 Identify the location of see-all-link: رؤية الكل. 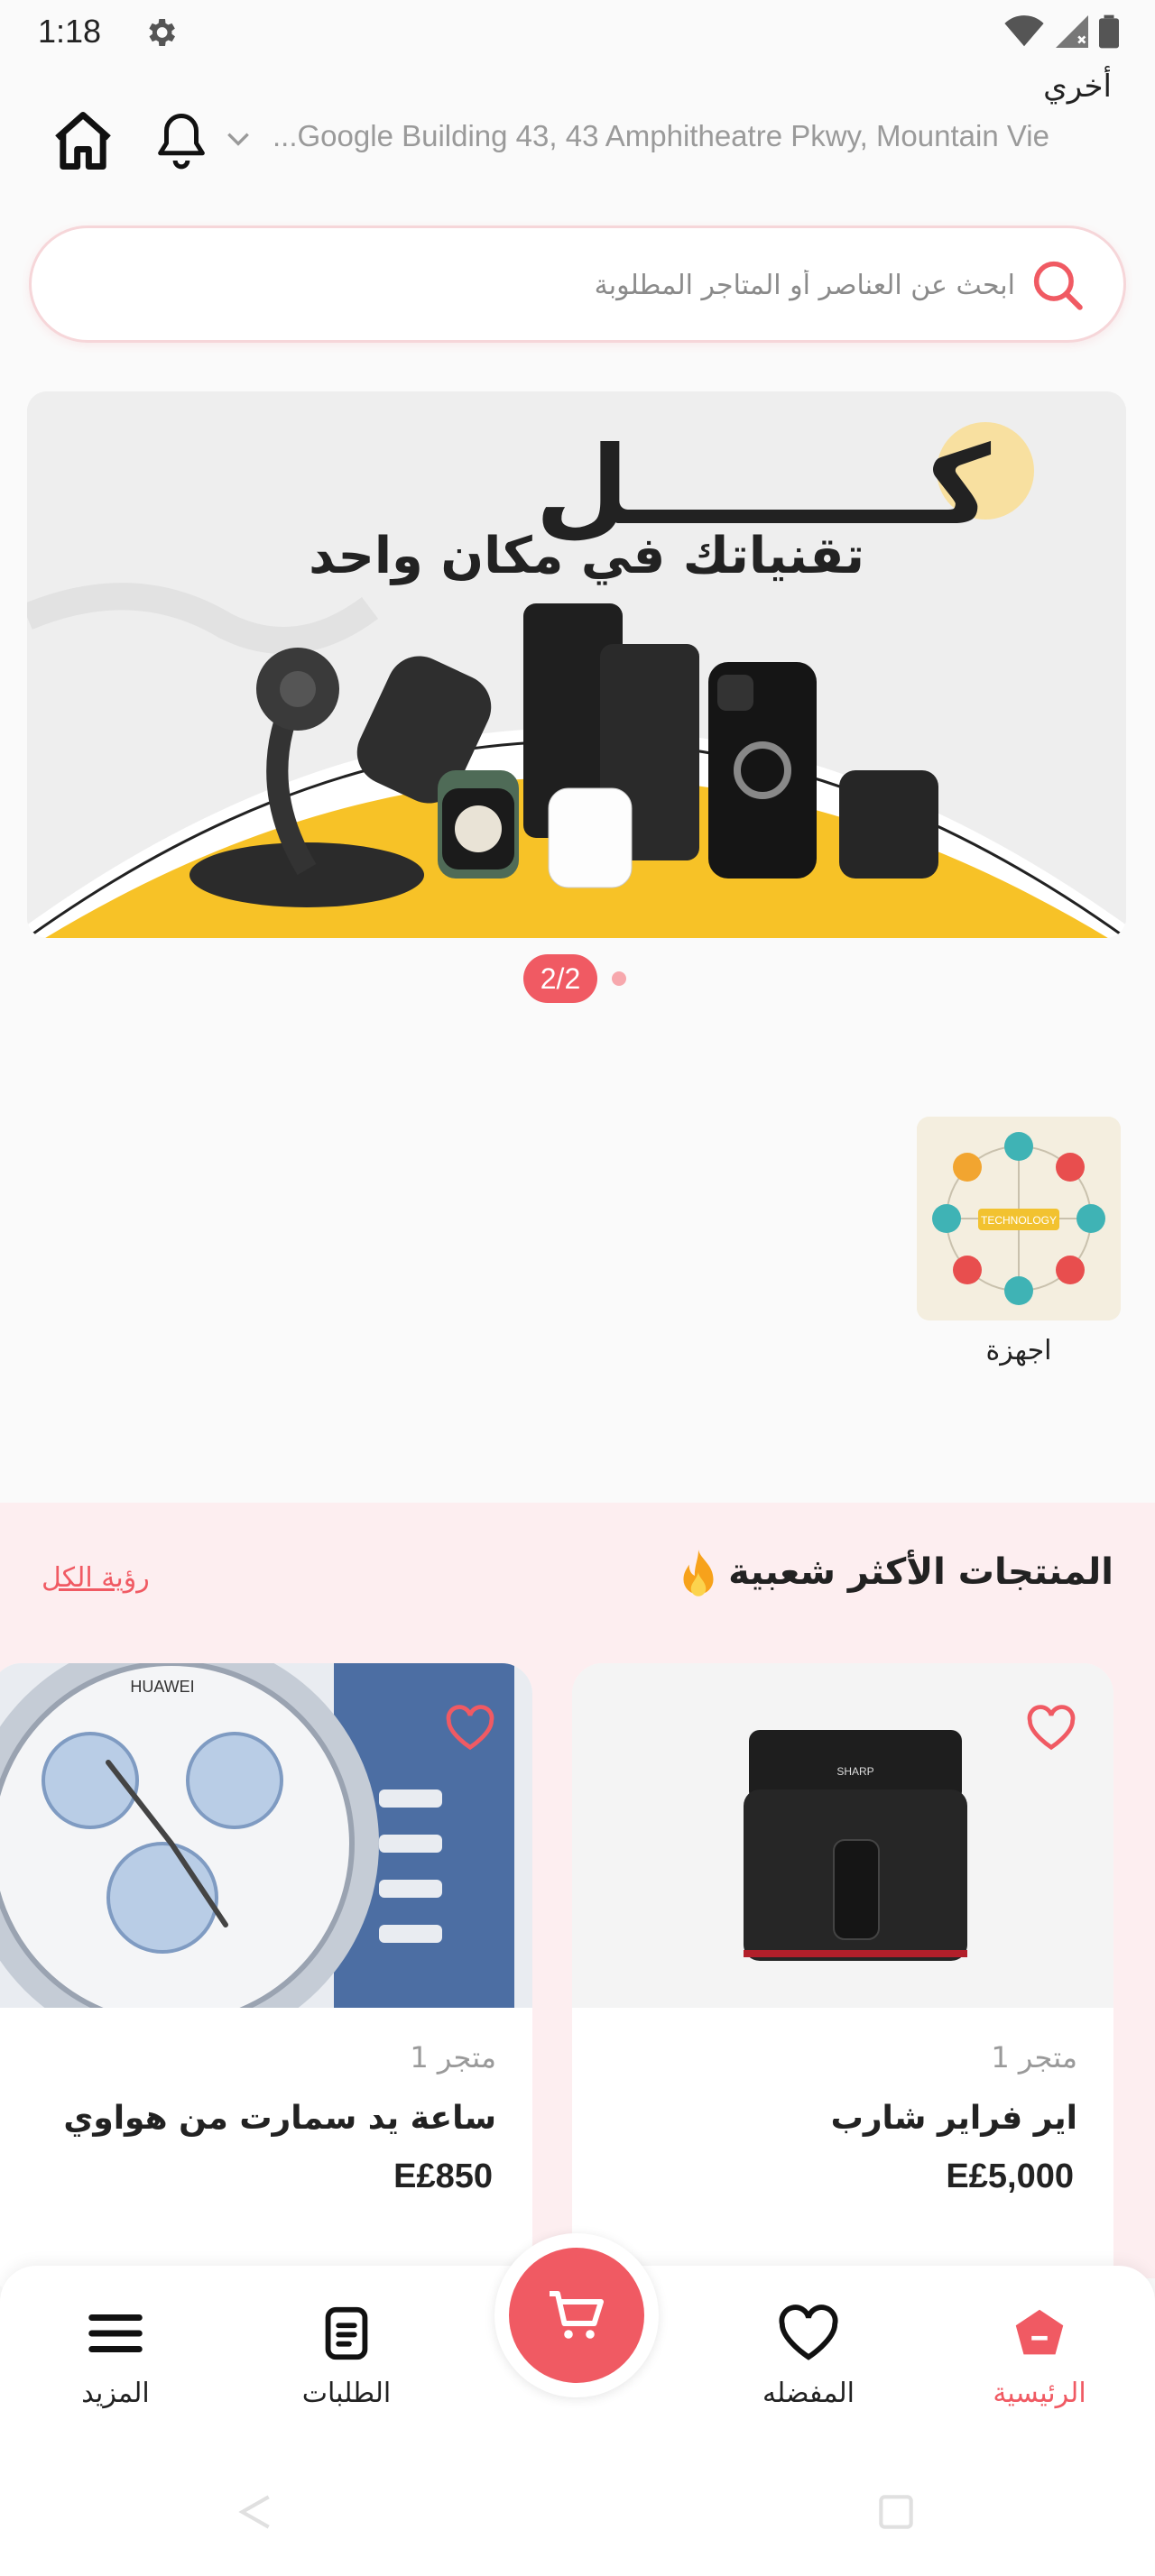
(96, 1578).